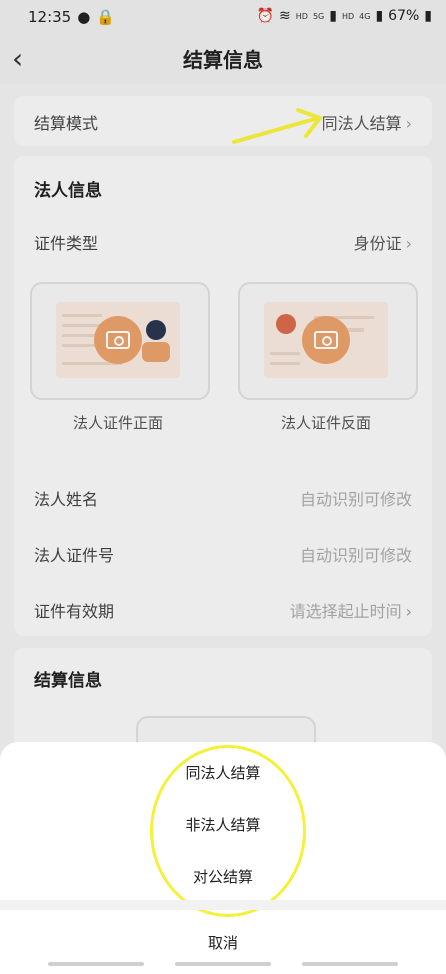 The width and height of the screenshot is (446, 974). What do you see at coordinates (117, 423) in the screenshot?
I see `id-front-label: 法人证件正面` at bounding box center [117, 423].